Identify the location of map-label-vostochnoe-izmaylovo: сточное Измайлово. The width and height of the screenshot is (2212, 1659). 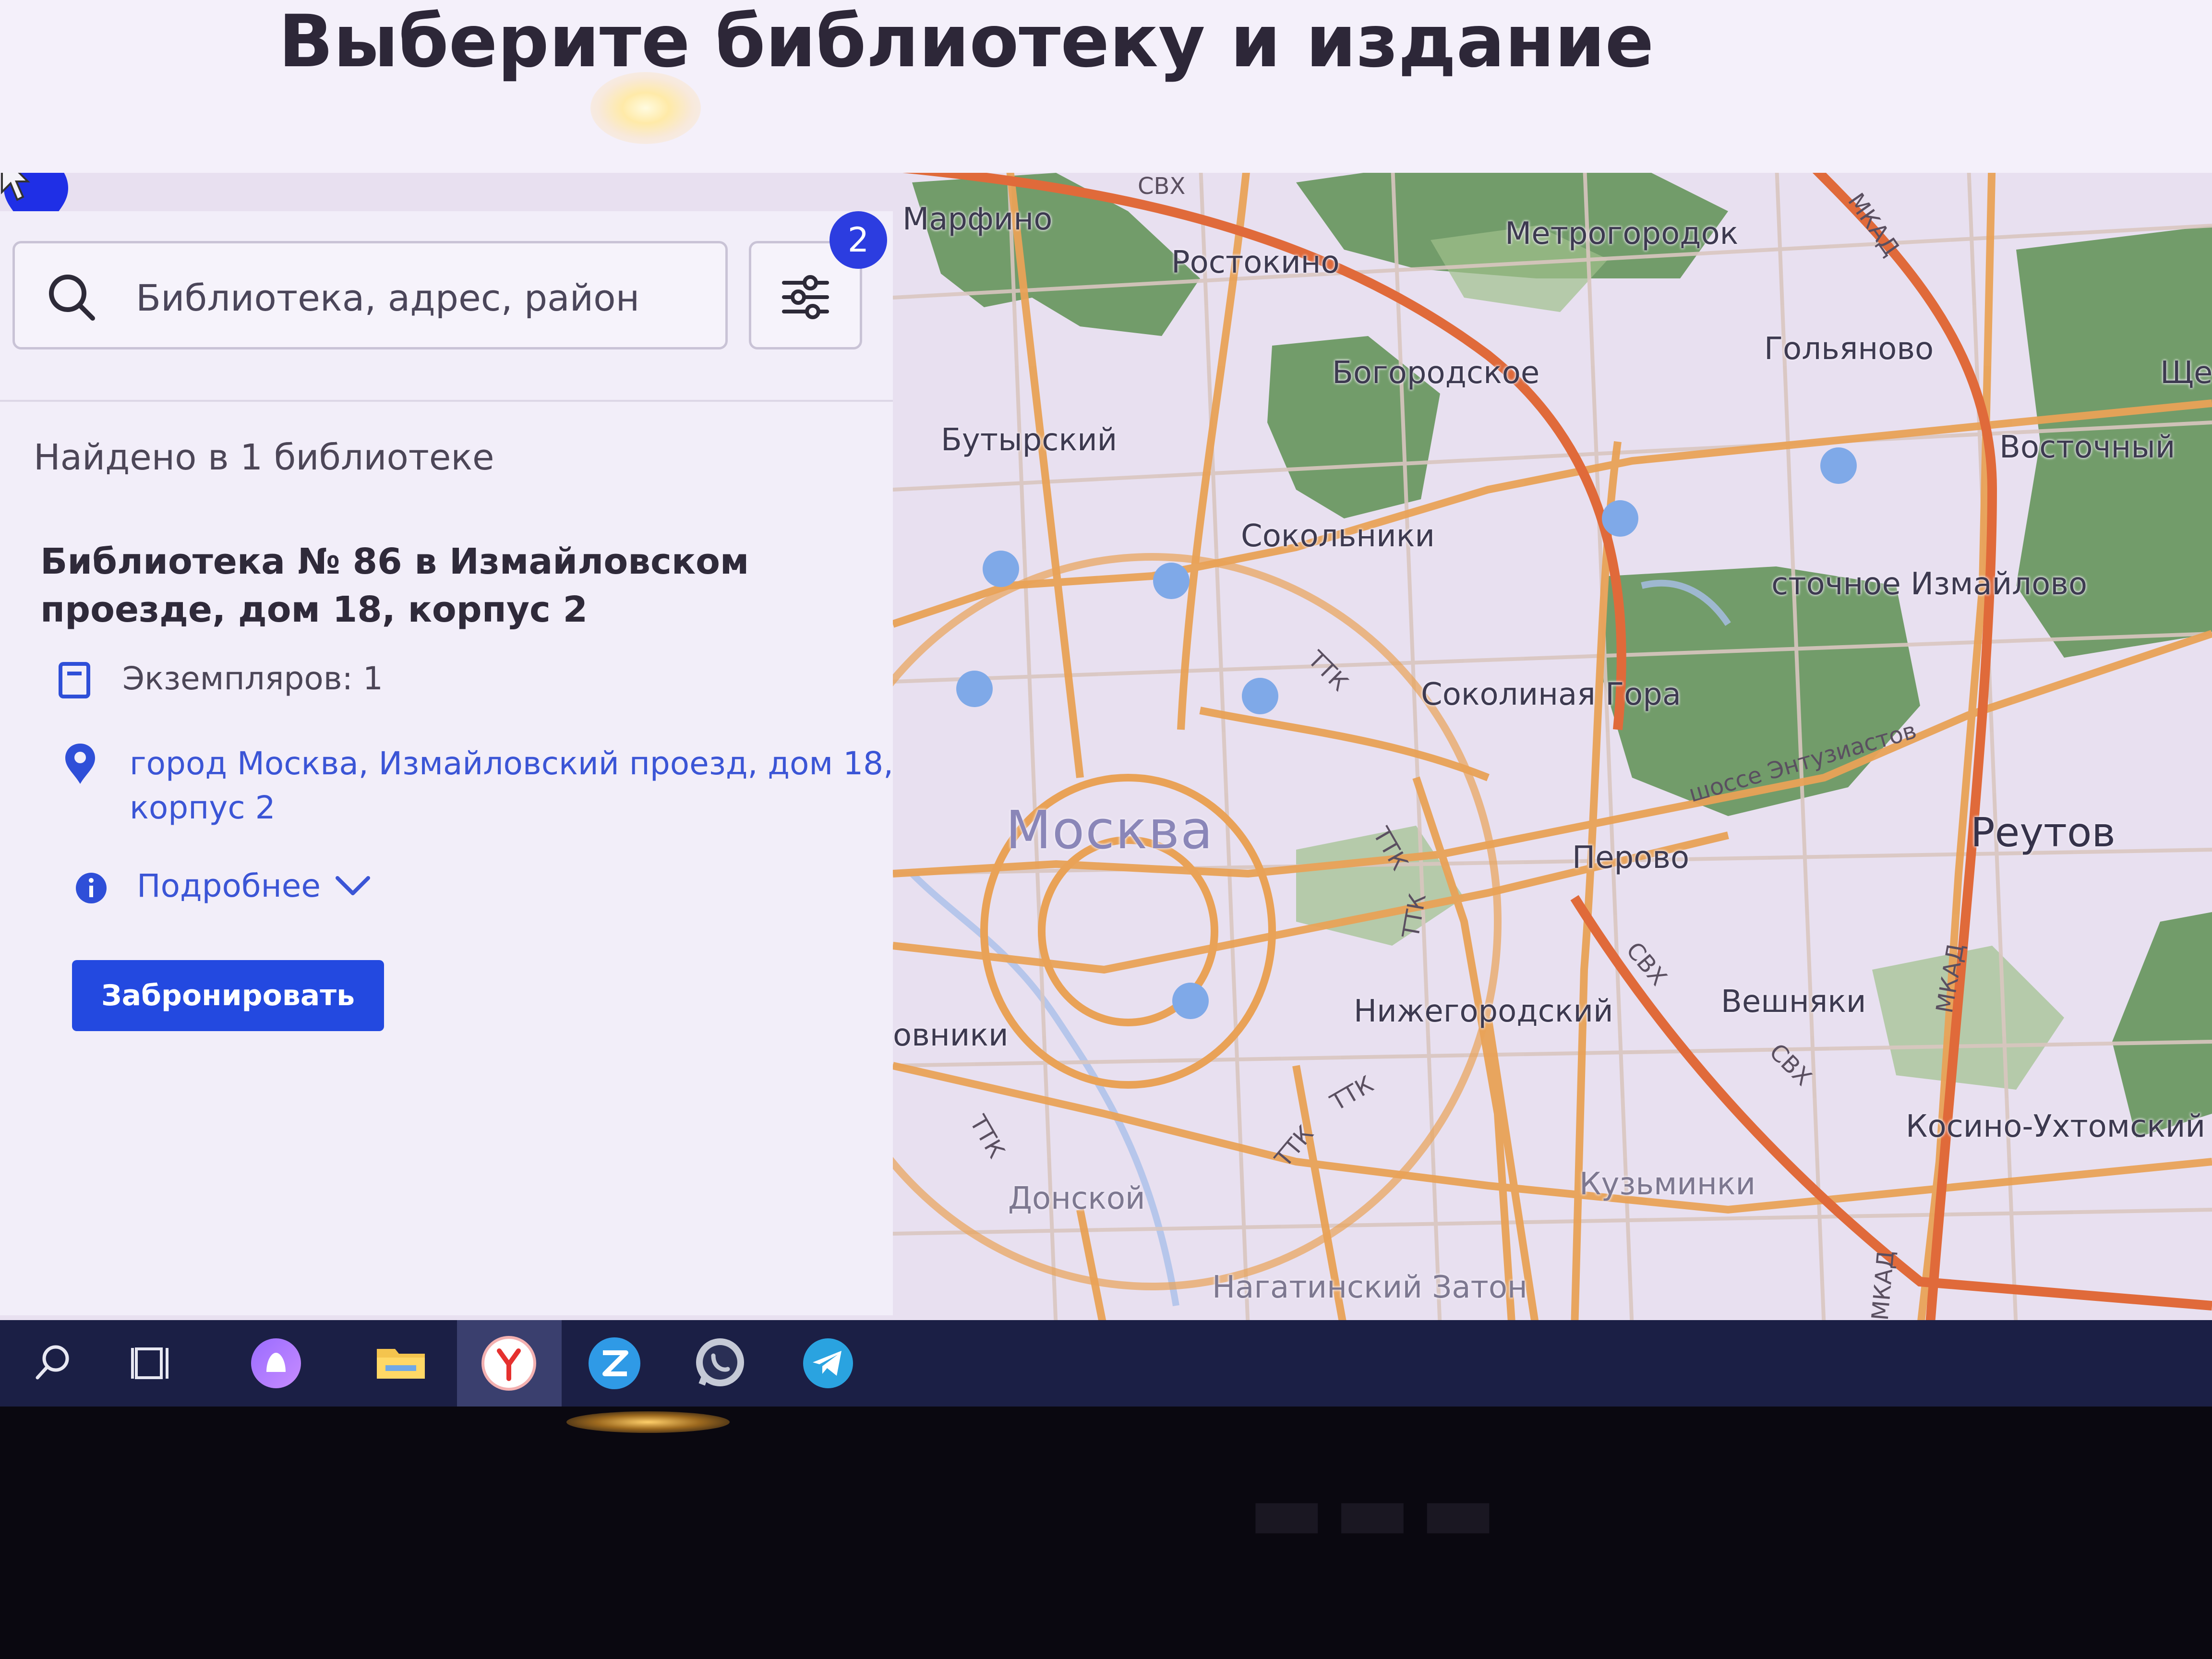
(1930, 584).